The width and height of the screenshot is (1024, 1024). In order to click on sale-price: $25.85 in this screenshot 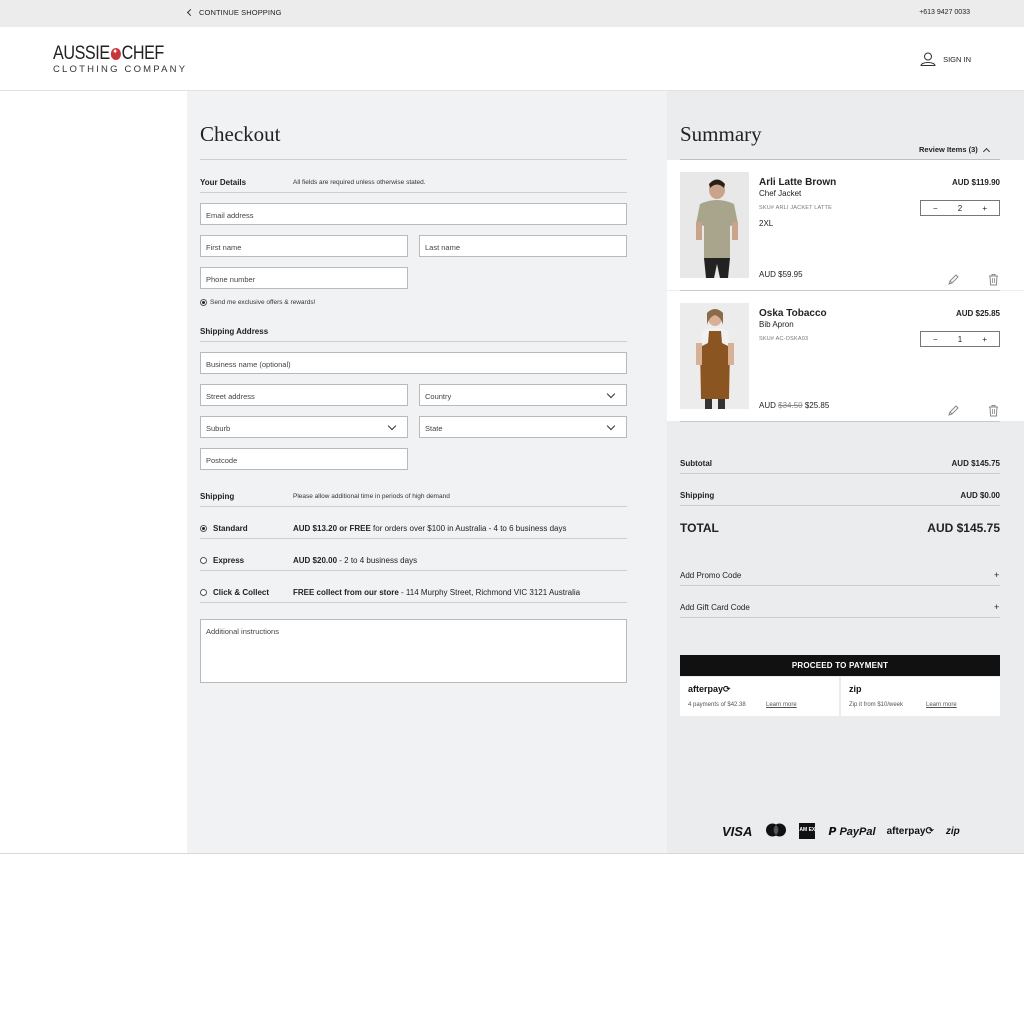, I will do `click(817, 405)`.